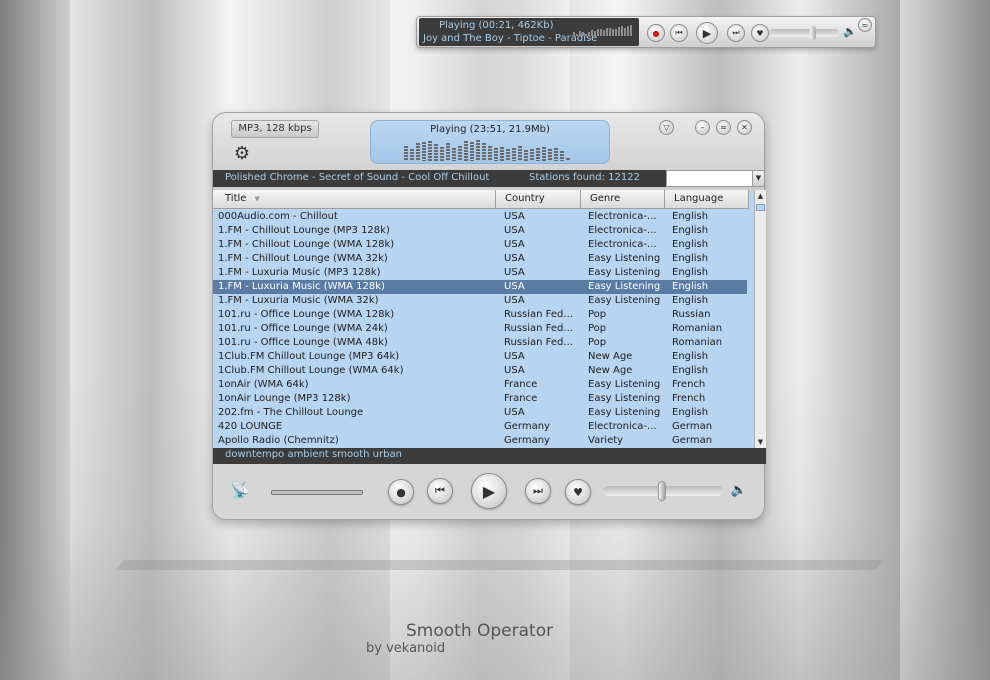 This screenshot has height=680, width=990. What do you see at coordinates (623, 199) in the screenshot?
I see `column-header-genre: Genre` at bounding box center [623, 199].